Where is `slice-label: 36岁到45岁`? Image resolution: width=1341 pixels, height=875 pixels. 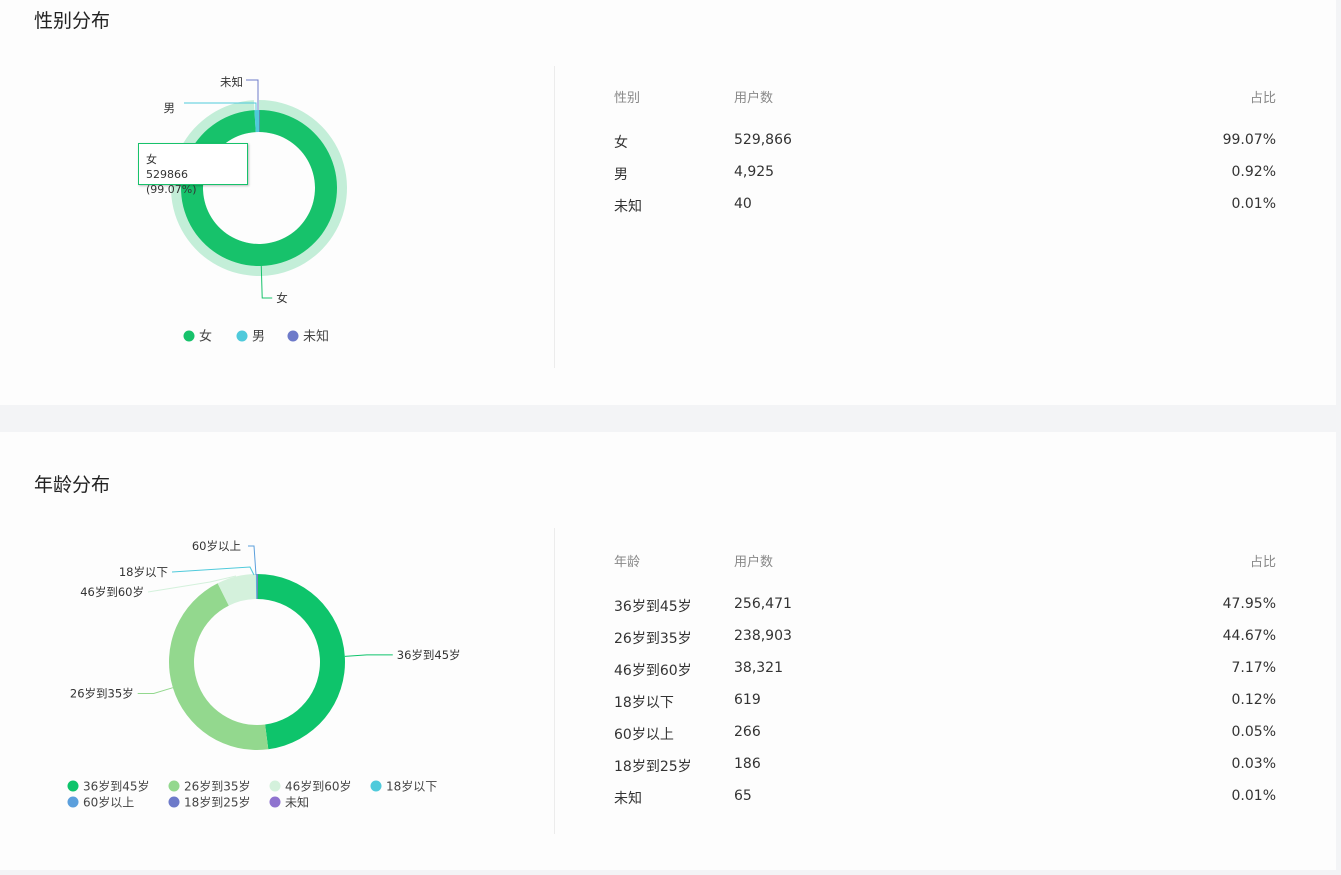
slice-label: 36岁到45岁 is located at coordinates (429, 655).